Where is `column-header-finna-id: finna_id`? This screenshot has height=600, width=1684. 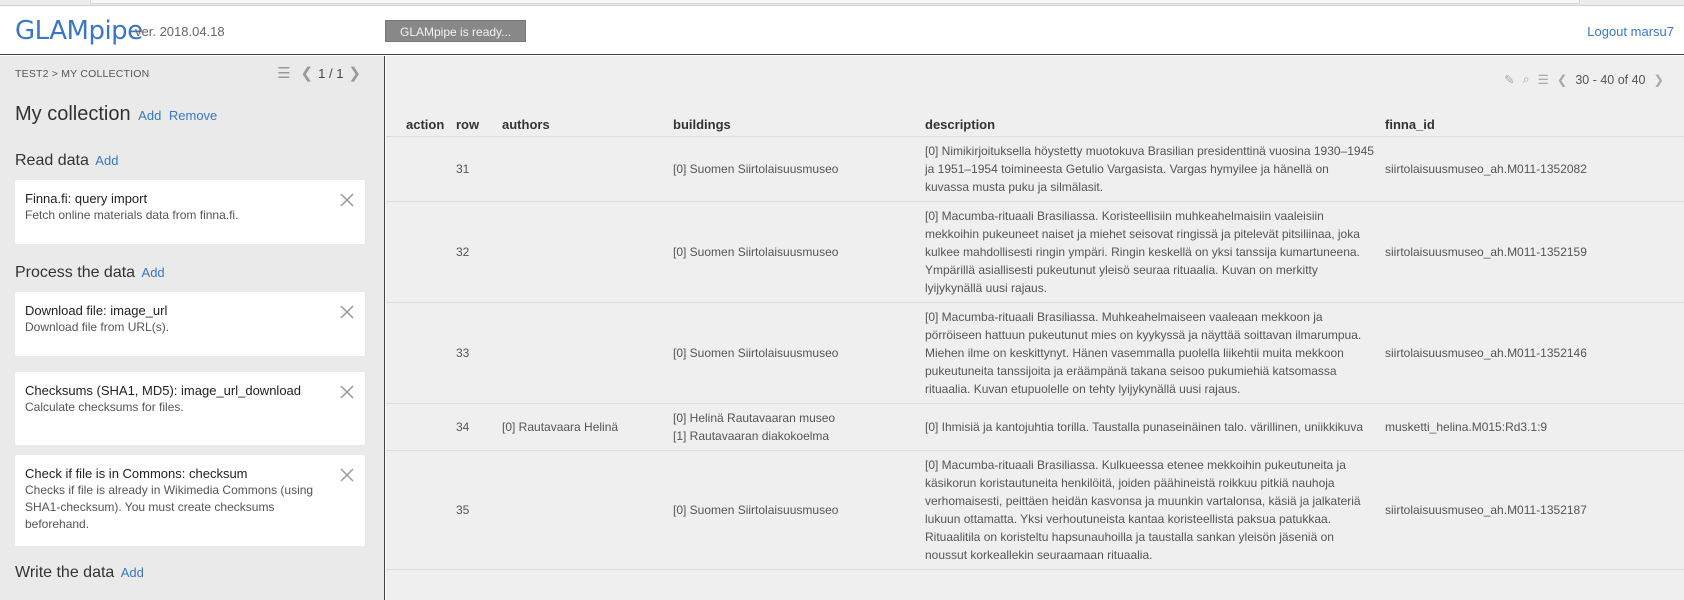
column-header-finna-id: finna_id is located at coordinates (1534, 124).